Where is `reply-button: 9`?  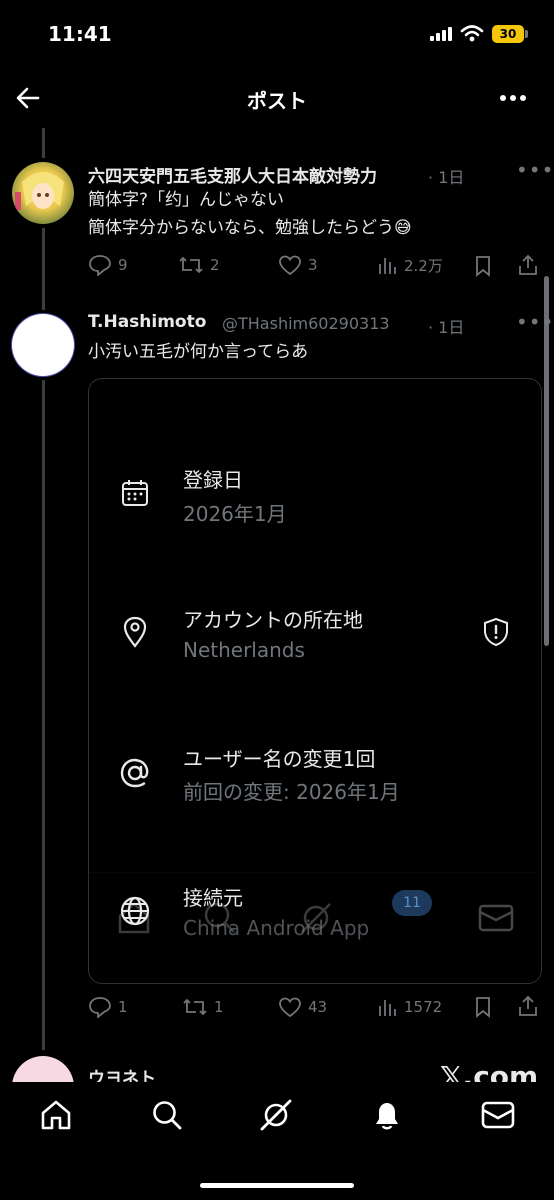
reply-button: 9 is located at coordinates (108, 265).